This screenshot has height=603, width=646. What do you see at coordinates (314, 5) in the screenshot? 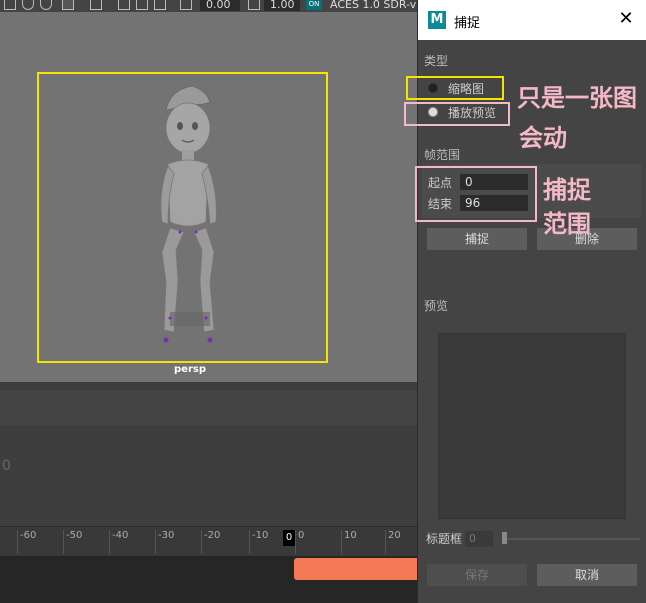
I see `color-management-badge: ON` at bounding box center [314, 5].